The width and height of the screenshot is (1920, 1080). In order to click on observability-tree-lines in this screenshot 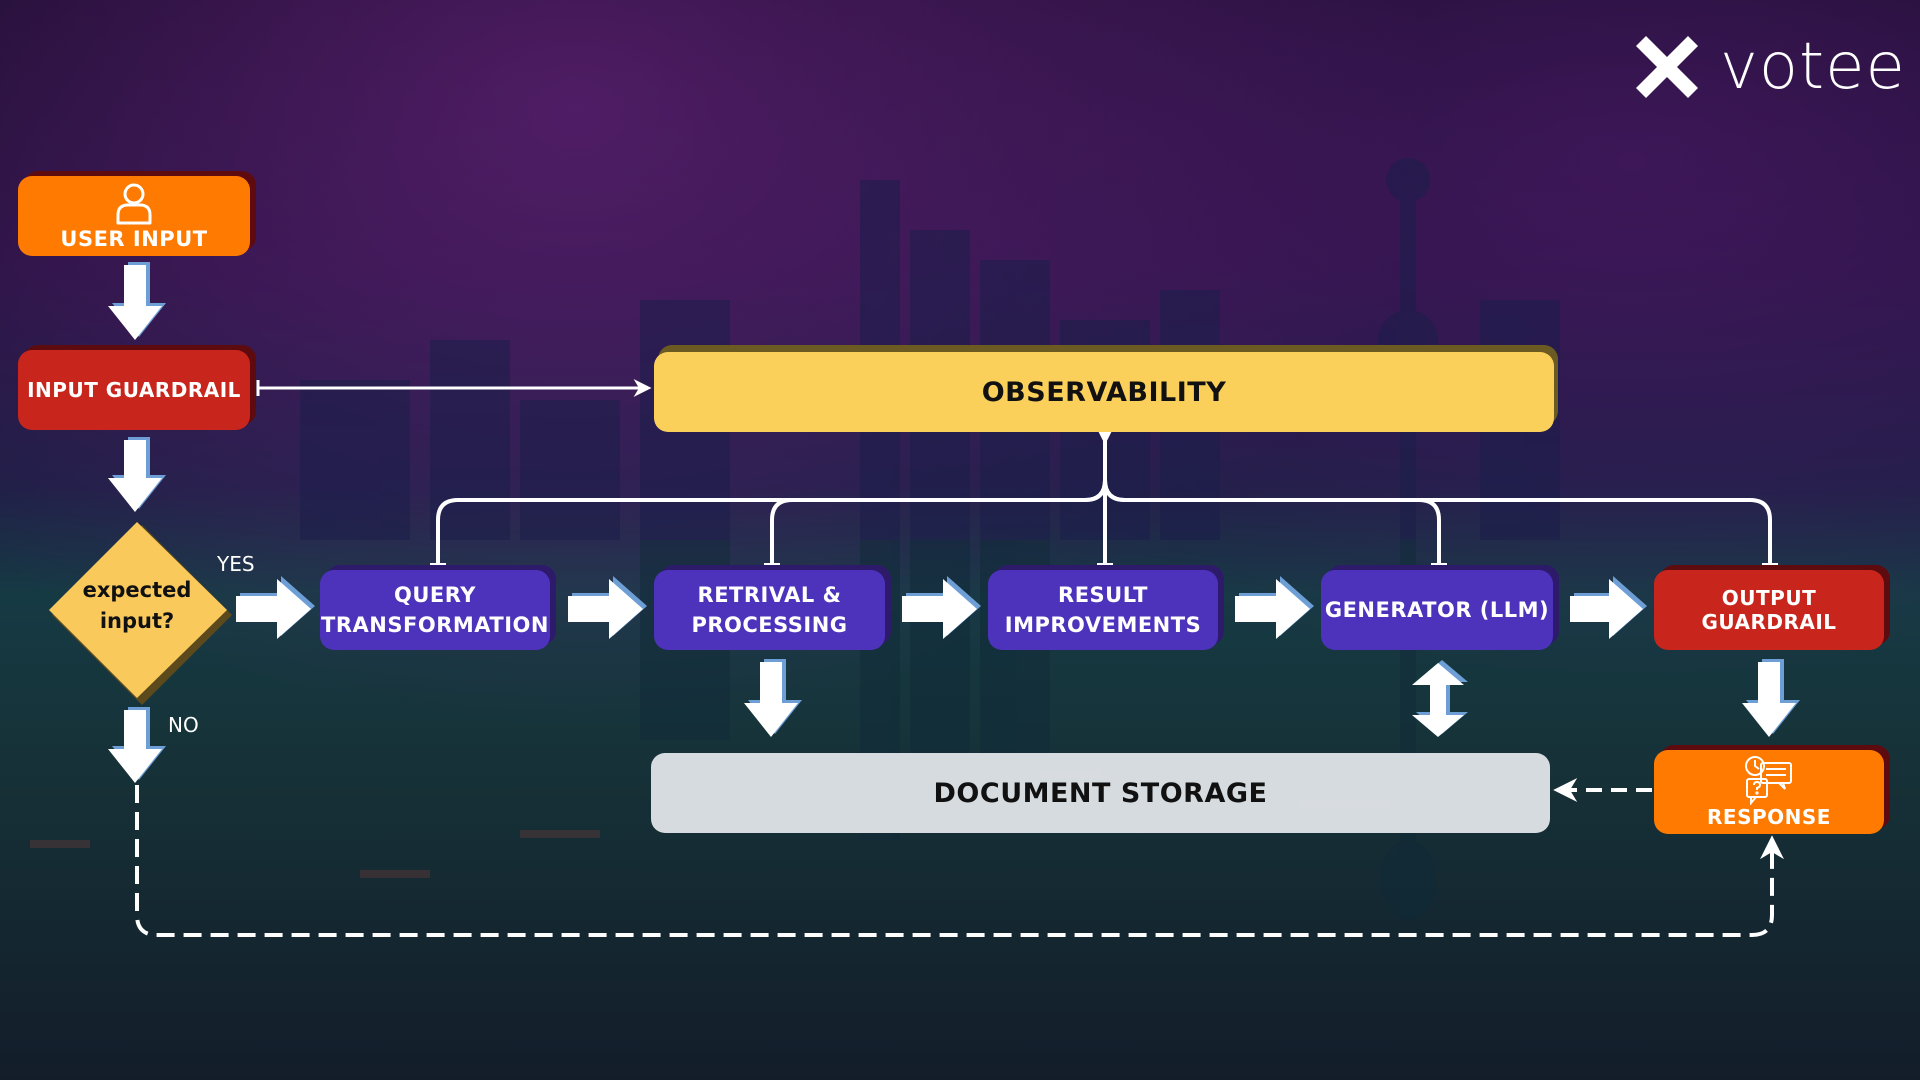, I will do `click(1104, 493)`.